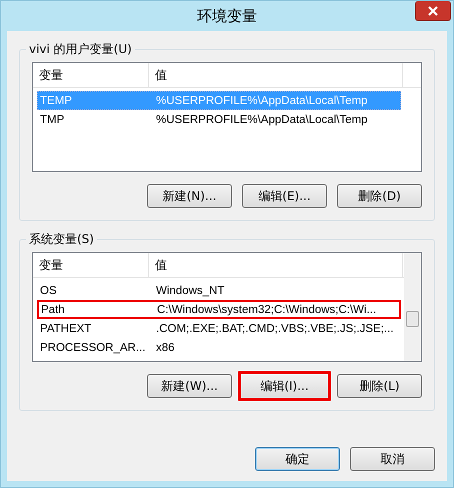 The width and height of the screenshot is (454, 488). I want to click on variable-name: Path, so click(53, 310).